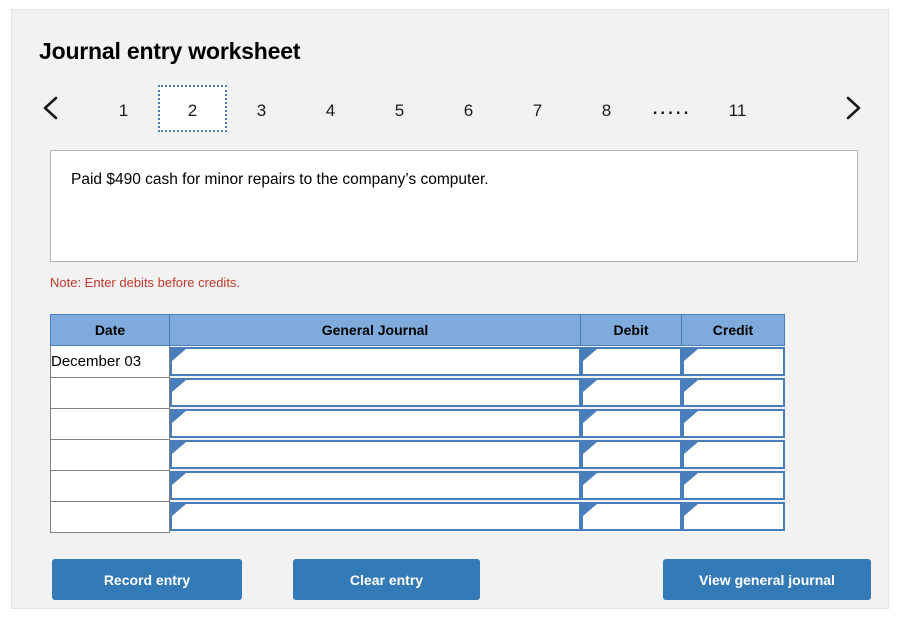 The image size is (899, 620). What do you see at coordinates (606, 108) in the screenshot?
I see `tab-8: 8` at bounding box center [606, 108].